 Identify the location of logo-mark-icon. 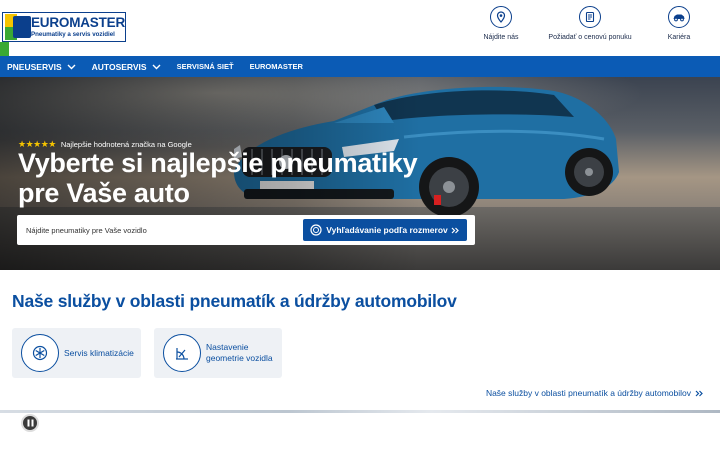
(18, 27).